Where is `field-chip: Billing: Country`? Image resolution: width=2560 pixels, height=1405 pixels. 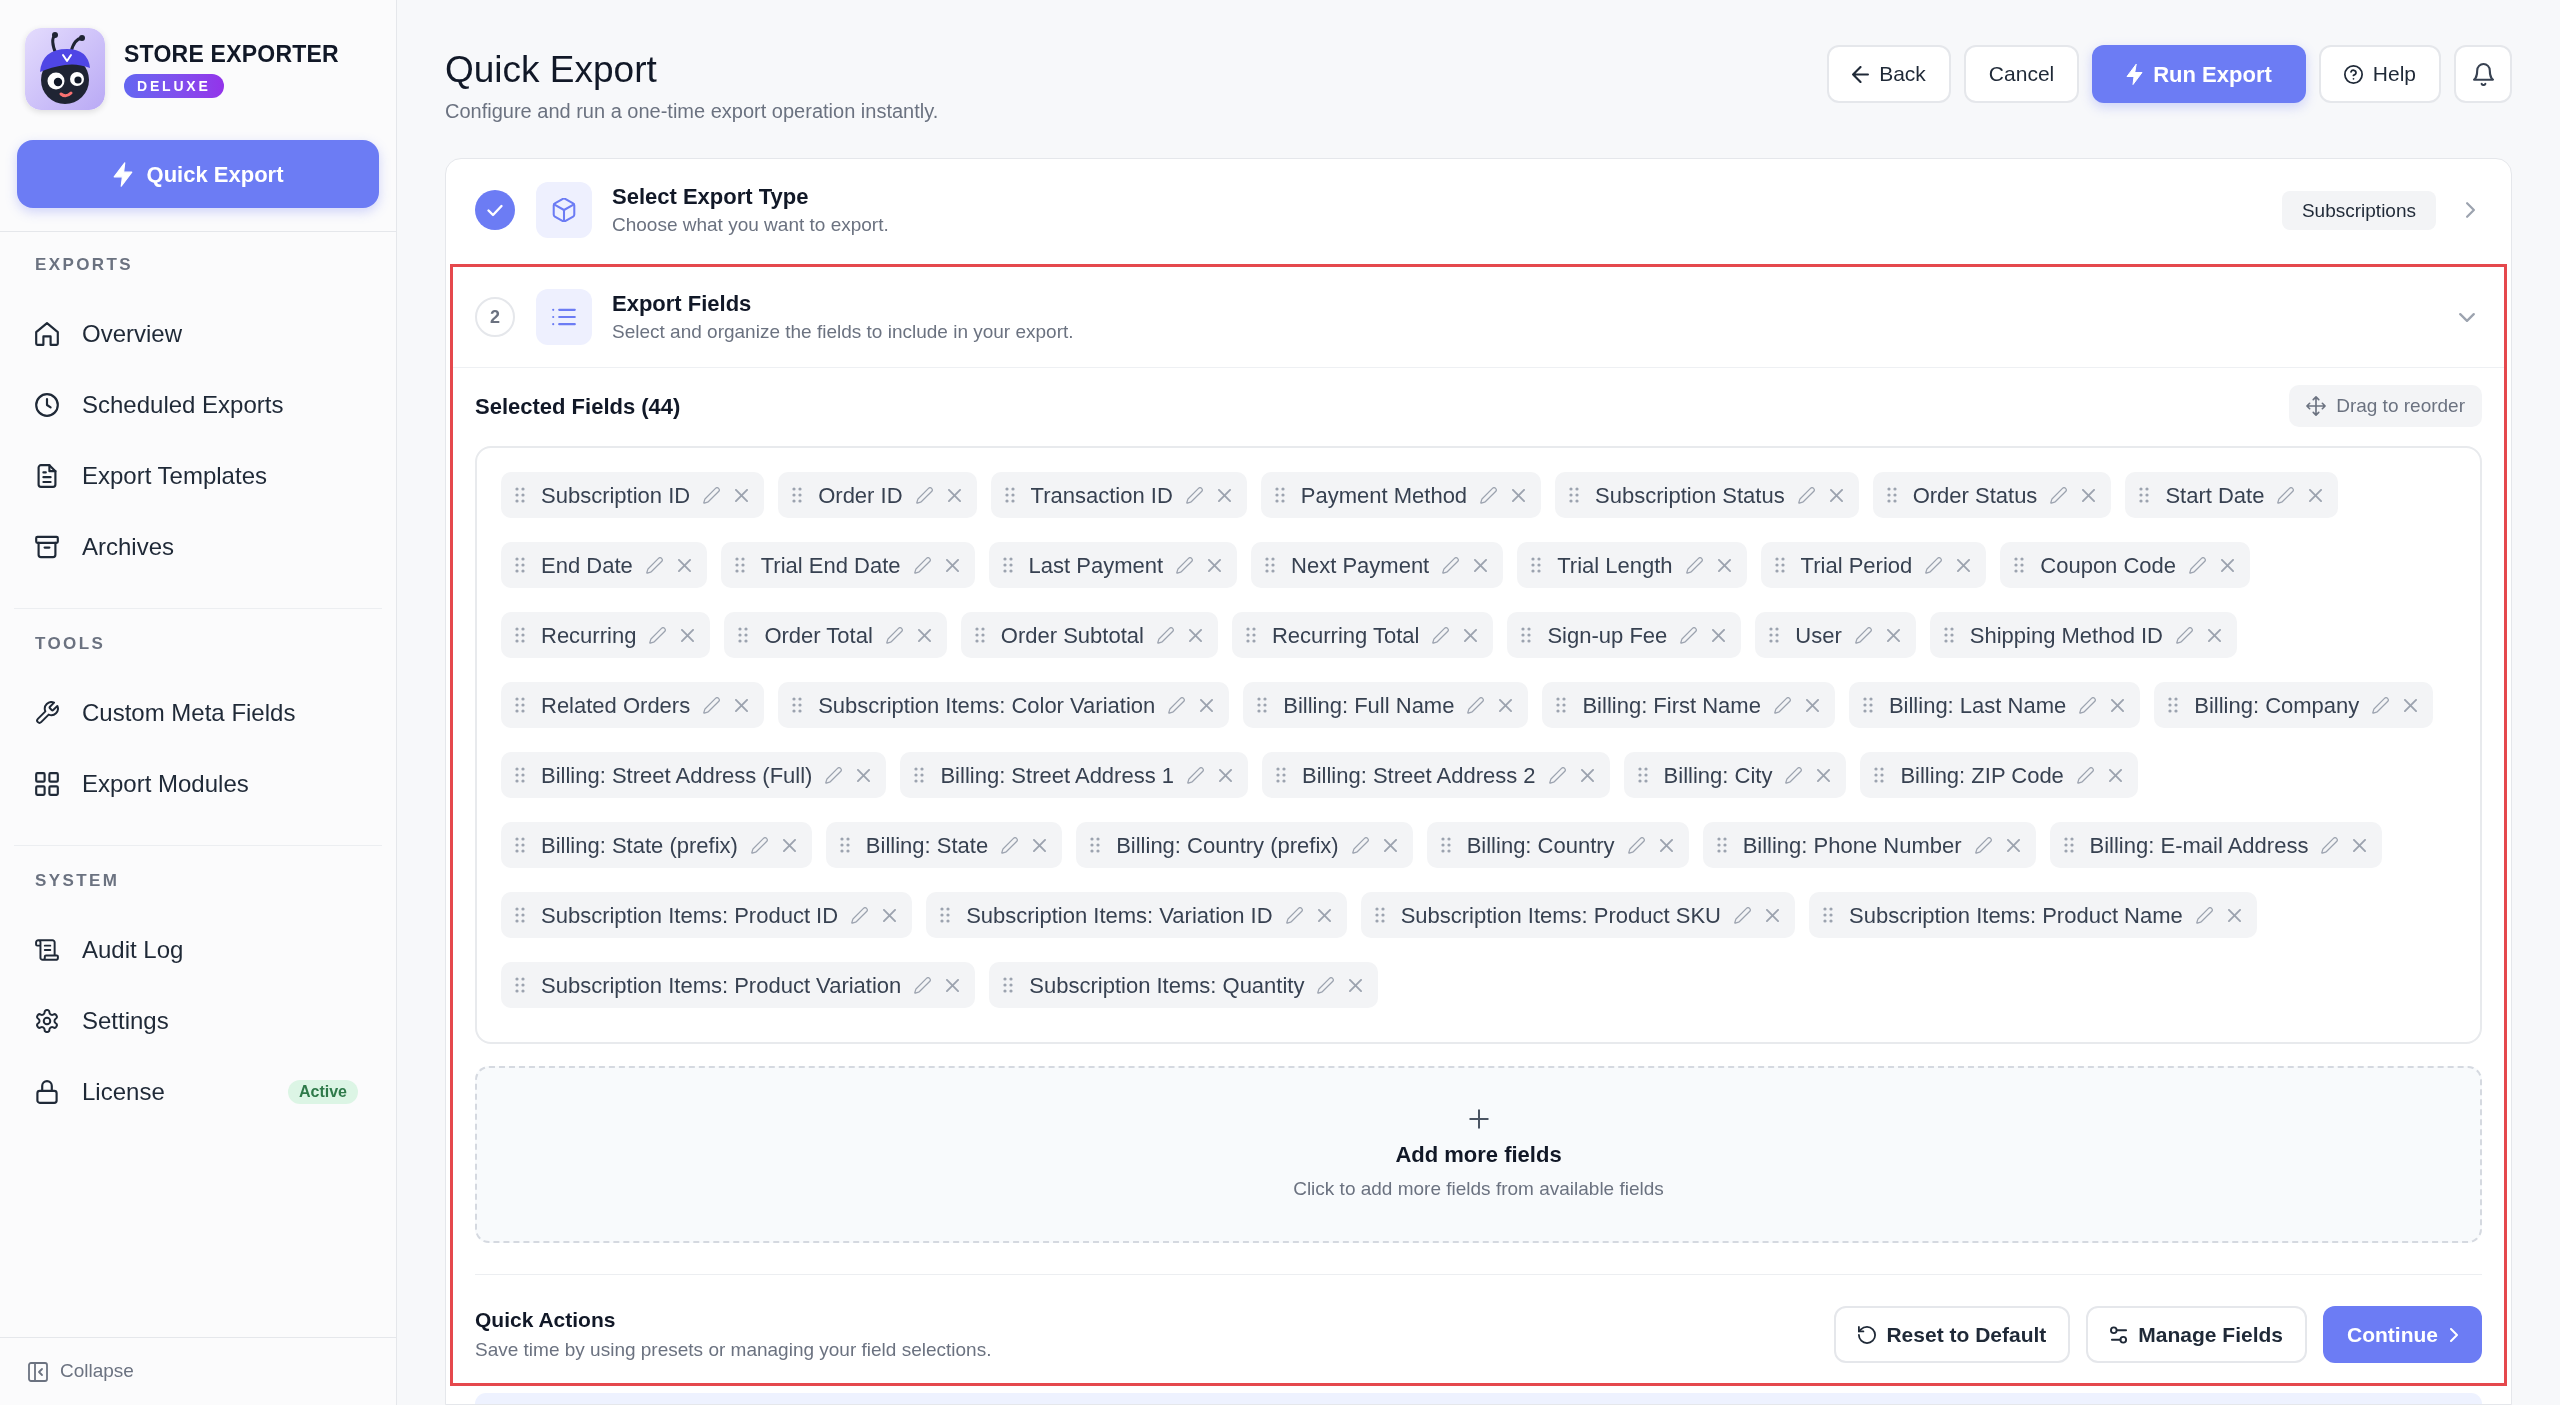
field-chip: Billing: Country is located at coordinates (1557, 845).